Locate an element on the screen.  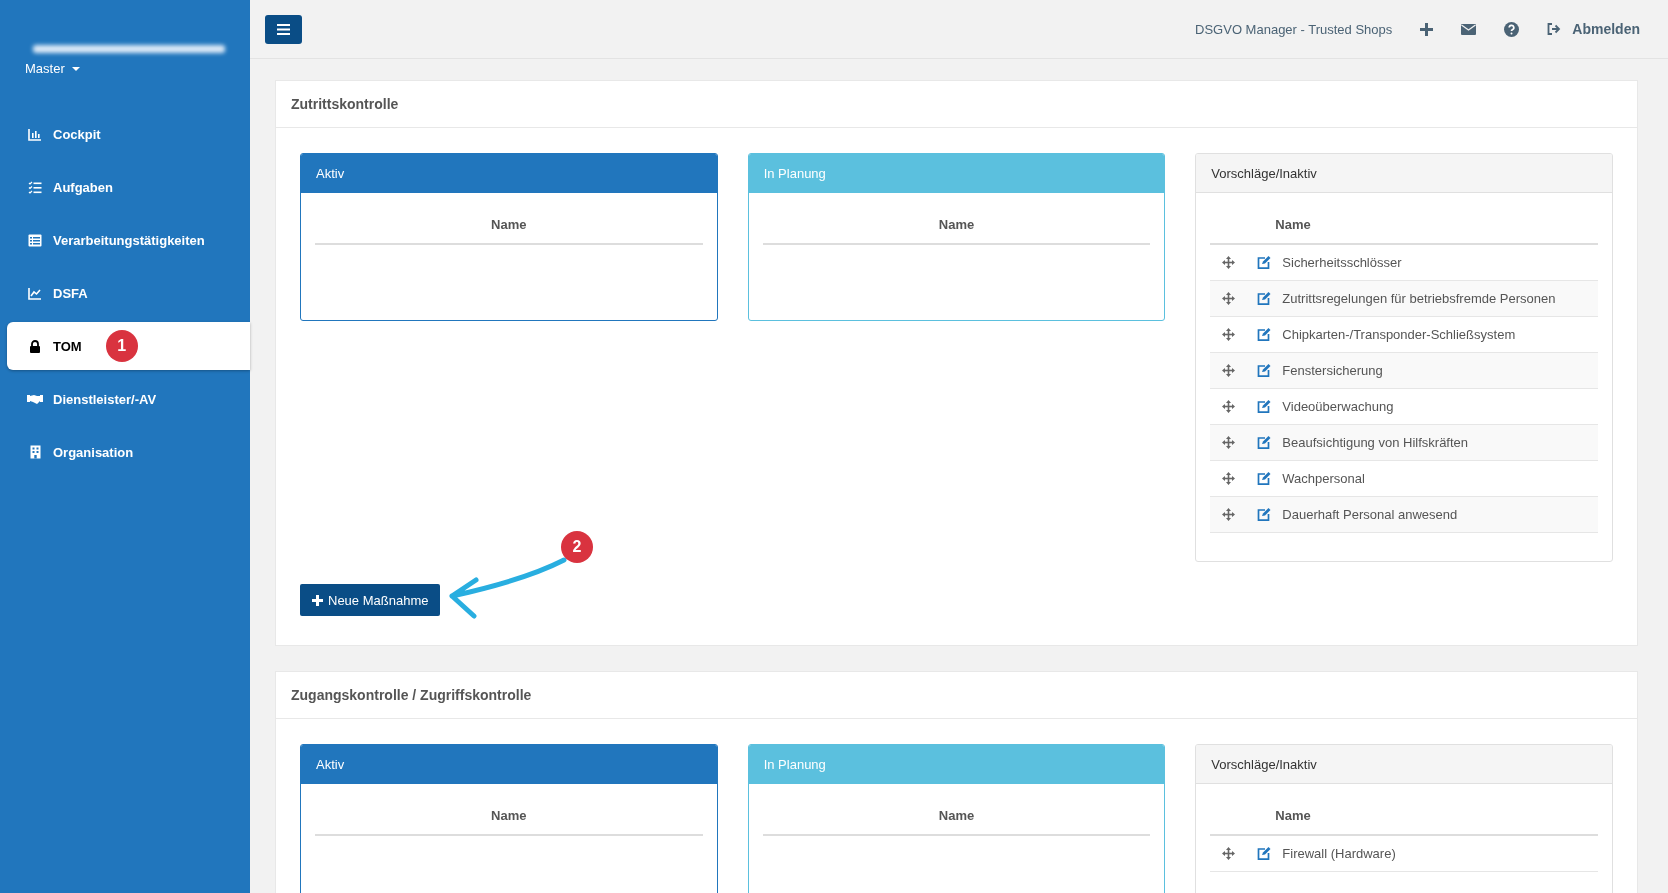
menu-button is located at coordinates (283, 29).